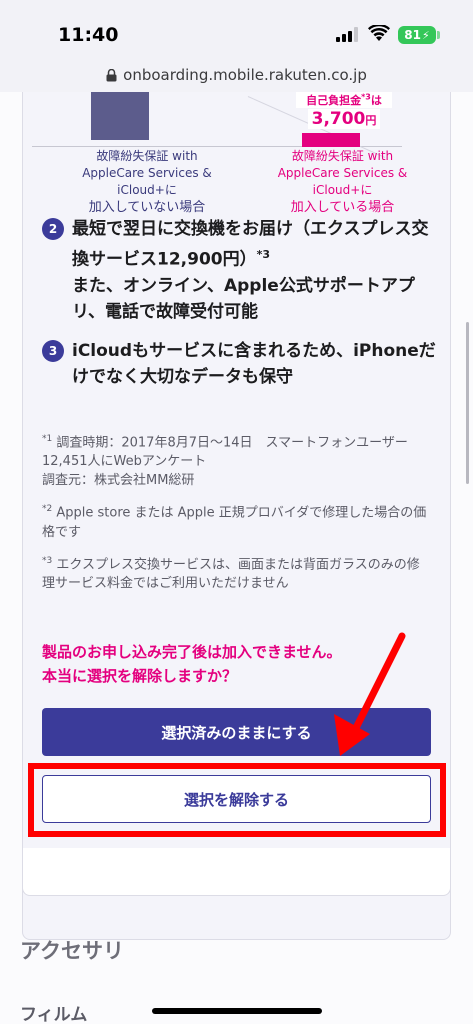 This screenshot has height=1024, width=473. I want to click on section-title-accessories: アクセサリ, so click(72, 951).